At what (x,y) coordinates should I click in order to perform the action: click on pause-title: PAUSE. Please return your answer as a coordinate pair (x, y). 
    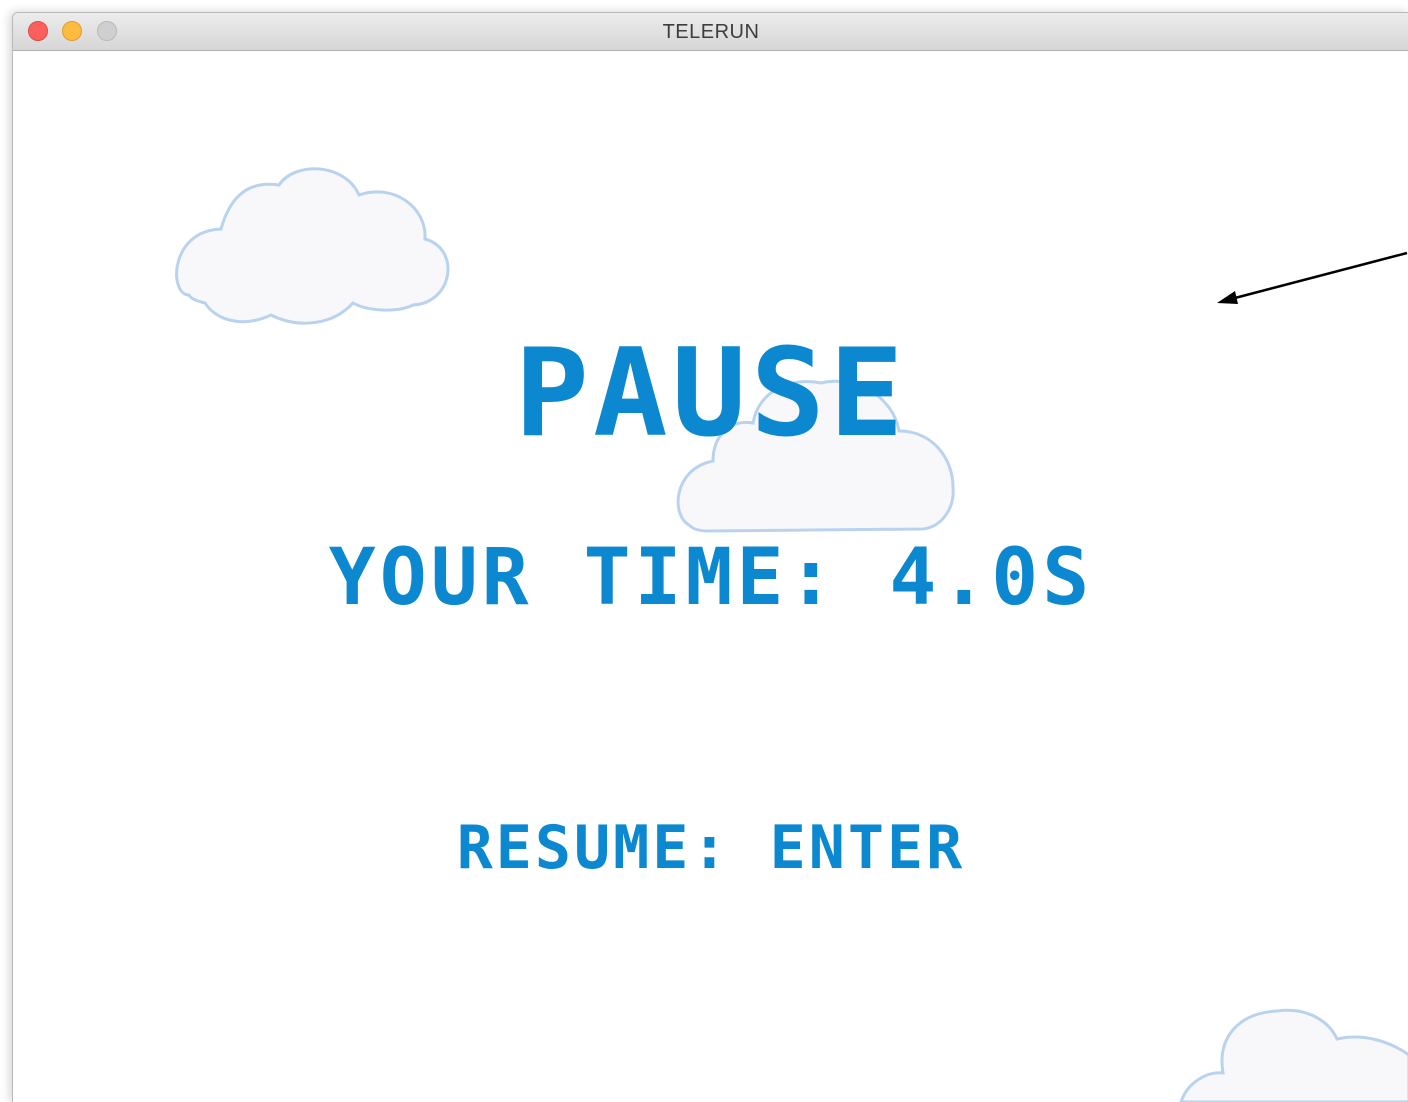
    Looking at the image, I should click on (711, 394).